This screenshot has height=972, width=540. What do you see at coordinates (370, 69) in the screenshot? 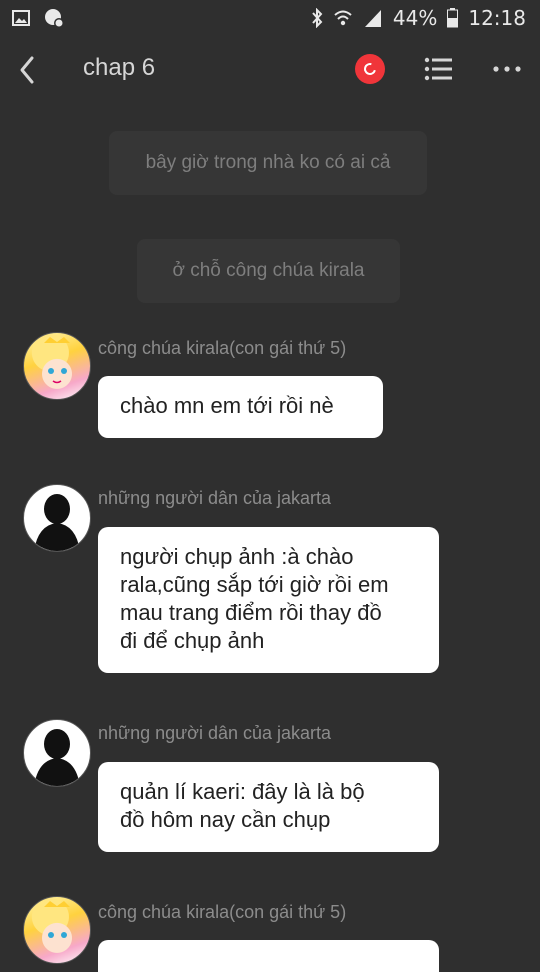
I see `record-icon` at bounding box center [370, 69].